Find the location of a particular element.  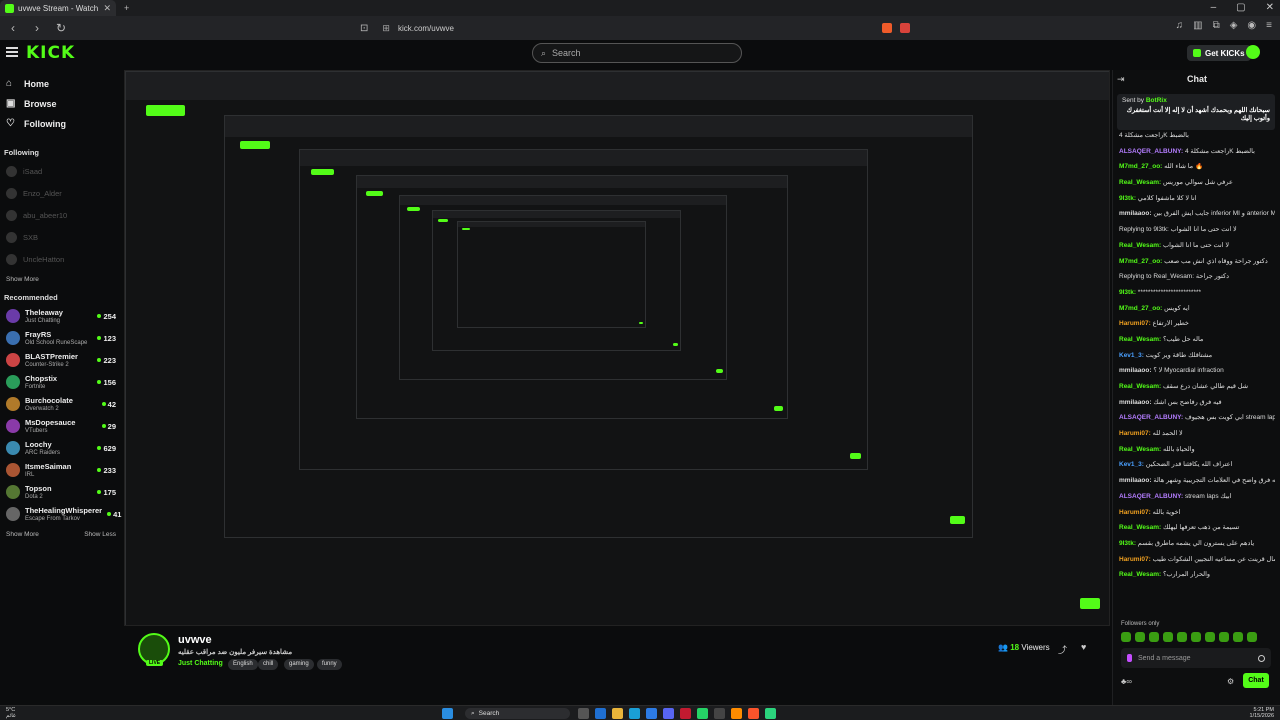

chat-message: 9l3tk: ************************* is located at coordinates (1197, 293).